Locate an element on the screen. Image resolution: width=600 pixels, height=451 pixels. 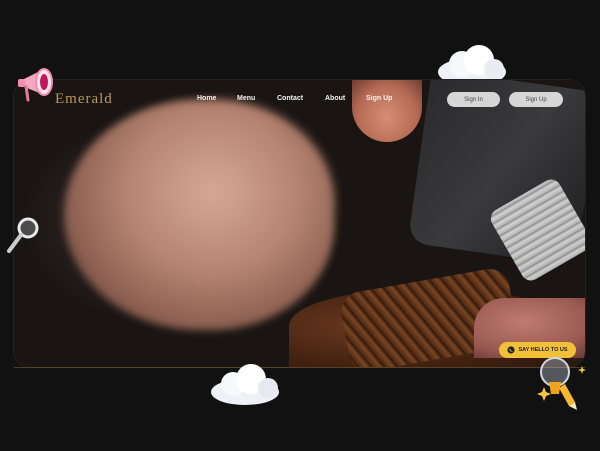
nav-signup: Sign Up is located at coordinates (379, 98).